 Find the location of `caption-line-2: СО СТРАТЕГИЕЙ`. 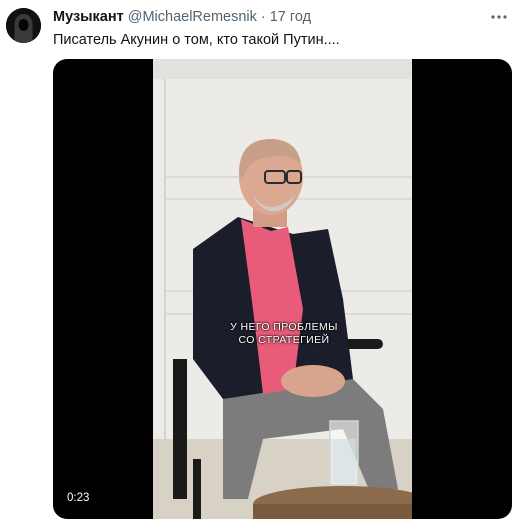

caption-line-2: СО СТРАТЕГИЕЙ is located at coordinates (284, 340).